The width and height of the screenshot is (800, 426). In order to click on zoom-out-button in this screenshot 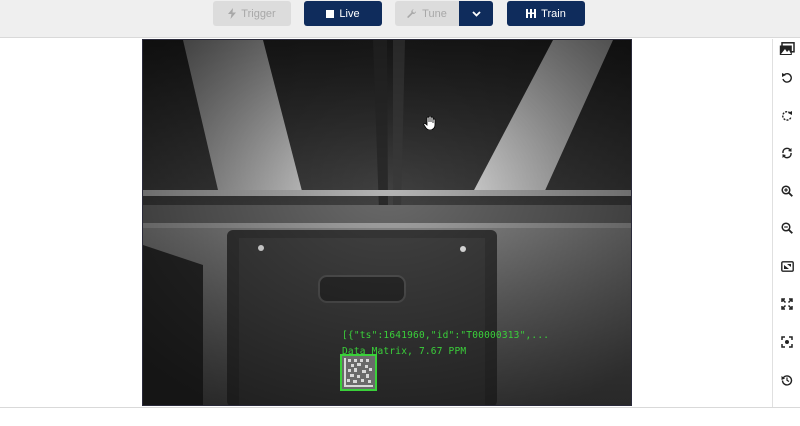, I will do `click(787, 230)`.